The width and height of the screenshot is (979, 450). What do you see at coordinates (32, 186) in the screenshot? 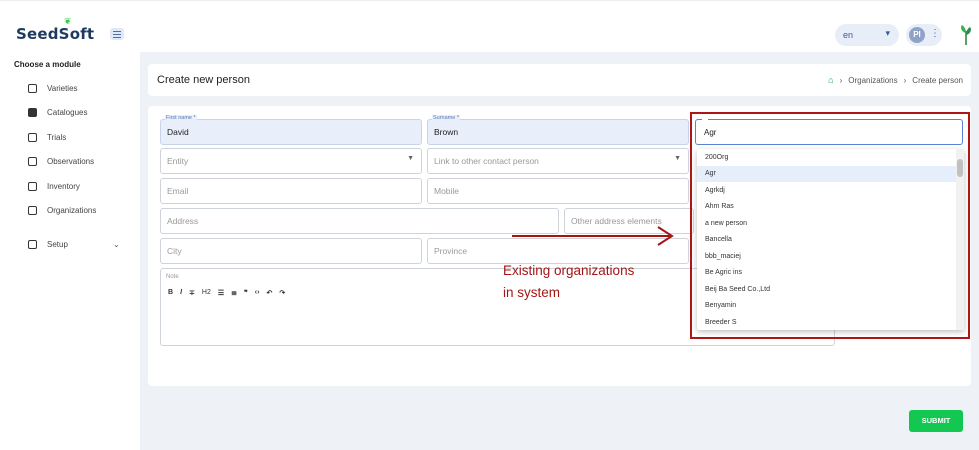
I see `inventory-icon` at bounding box center [32, 186].